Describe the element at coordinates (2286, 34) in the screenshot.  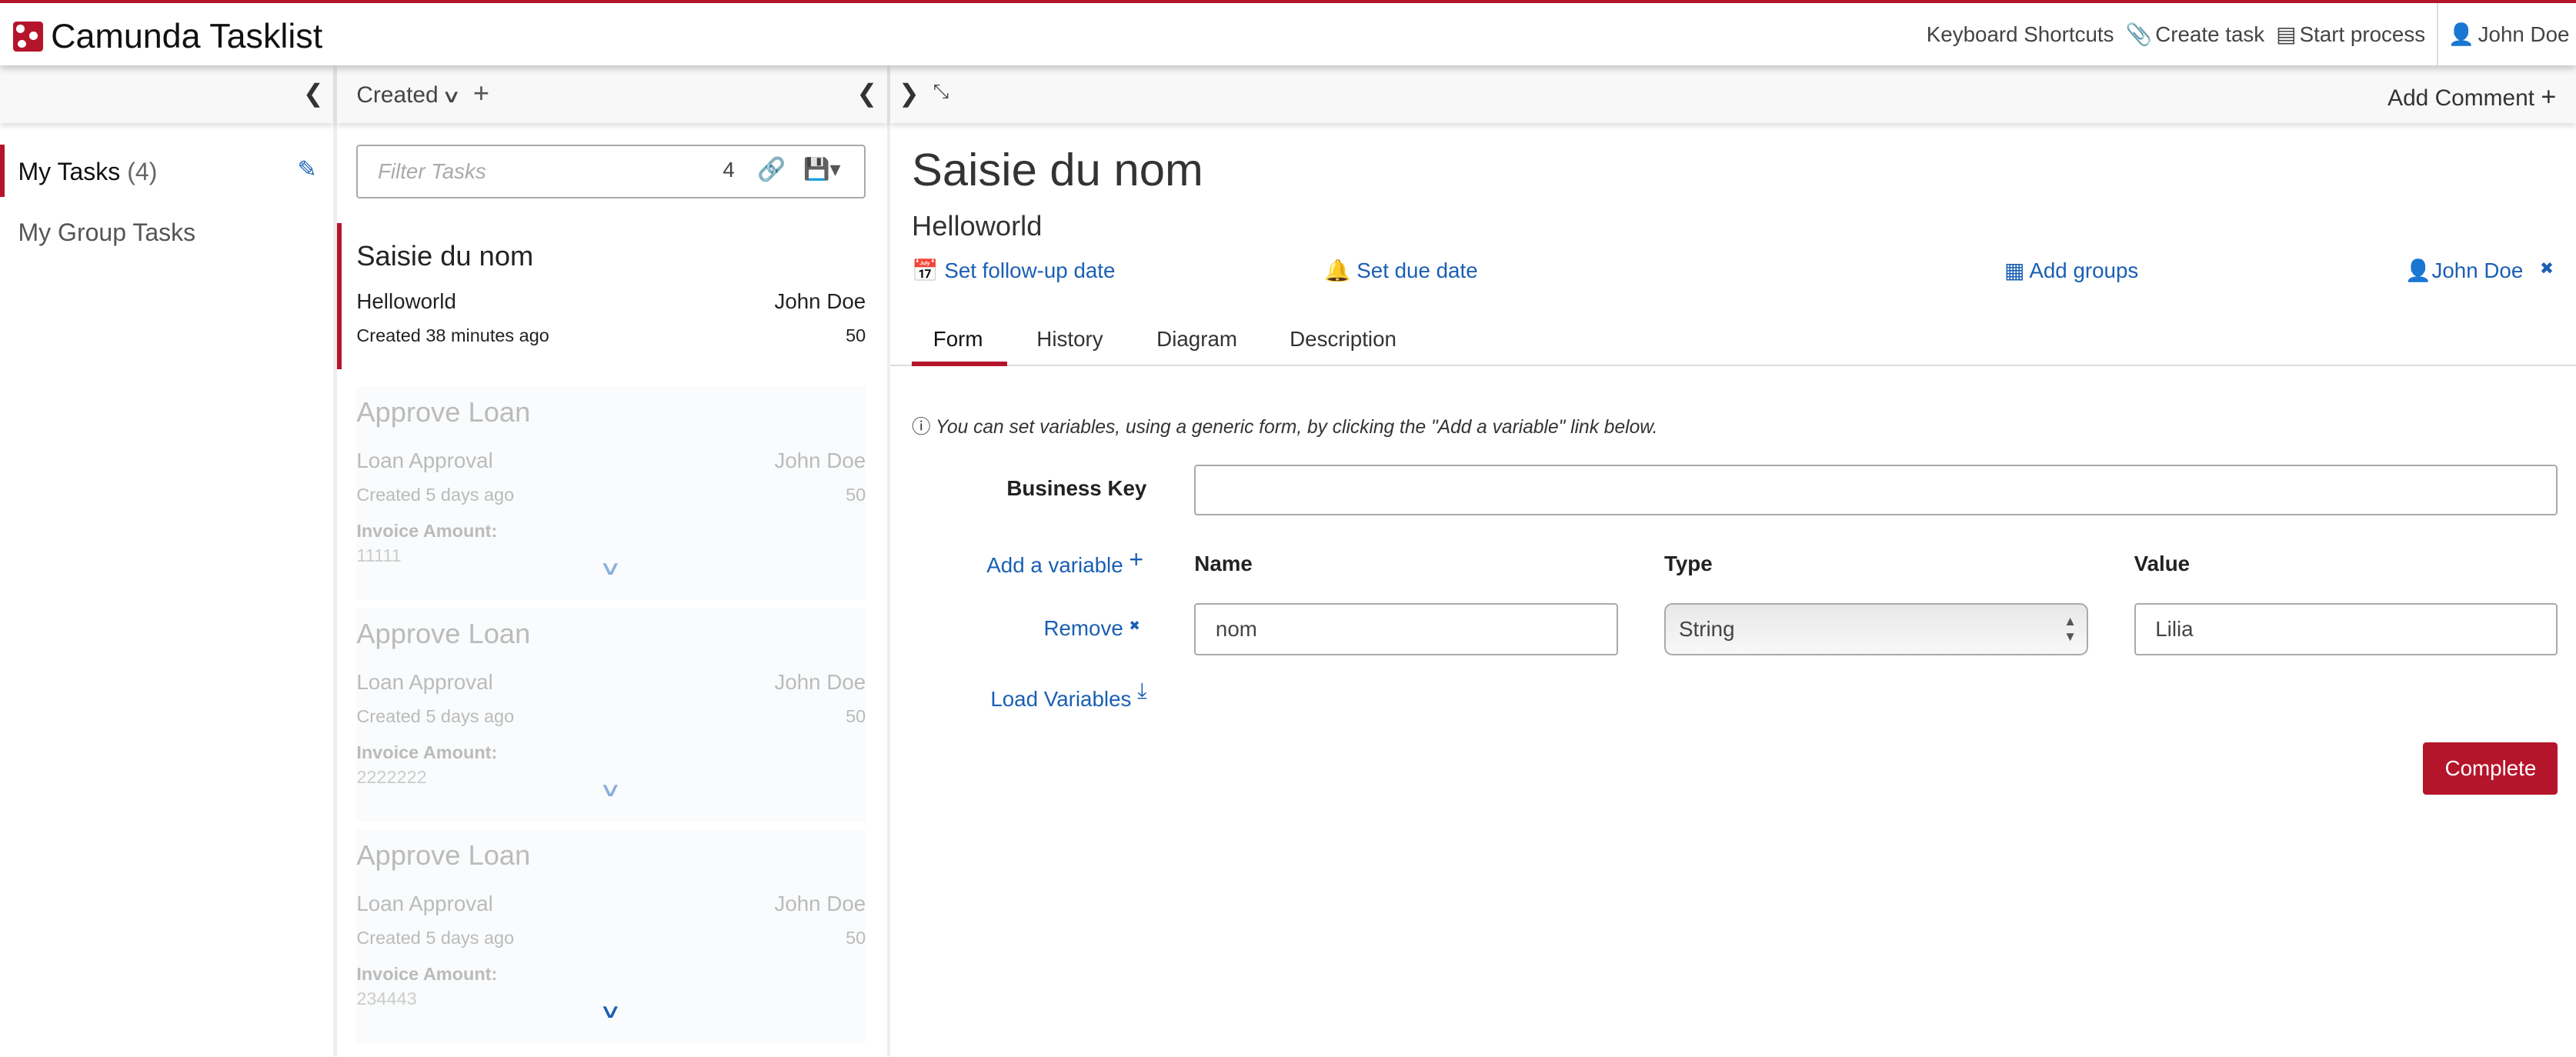
I see `list-icon: ▤` at that location.